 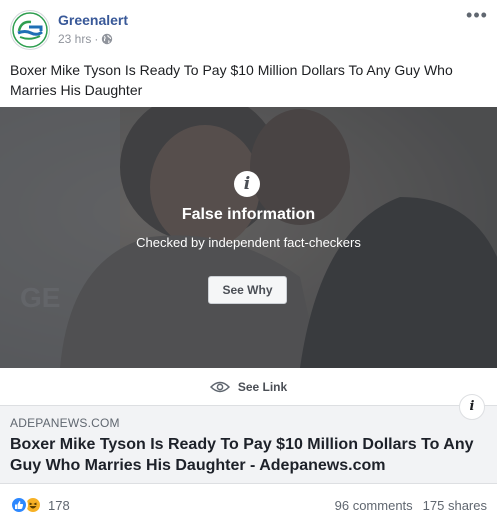 What do you see at coordinates (248, 242) in the screenshot?
I see `fact-check-subtitle: Checked by independent fact-checkers` at bounding box center [248, 242].